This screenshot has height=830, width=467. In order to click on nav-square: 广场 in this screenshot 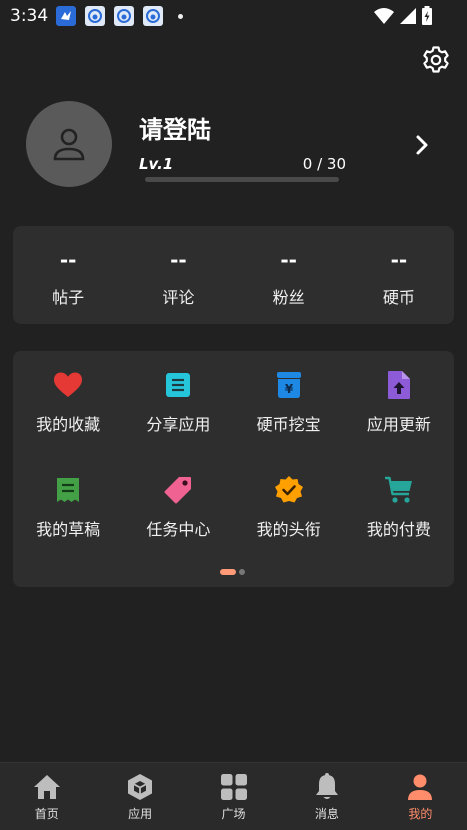, I will do `click(233, 796)`.